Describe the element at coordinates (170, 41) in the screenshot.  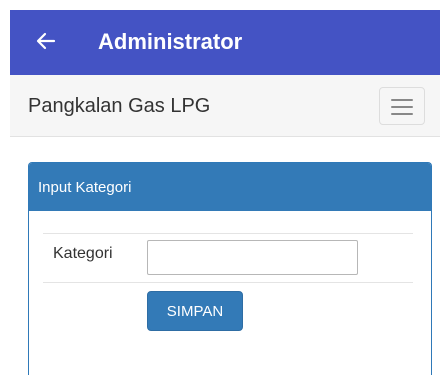
I see `app-bar-title: Administrator` at that location.